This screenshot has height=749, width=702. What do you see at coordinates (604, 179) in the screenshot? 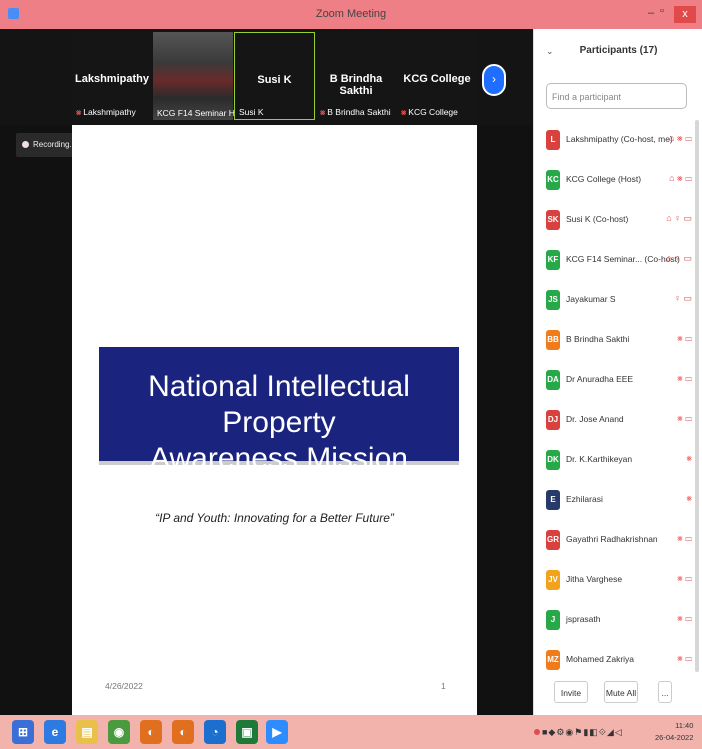
I see `participant-name: KCG College (Host)` at bounding box center [604, 179].